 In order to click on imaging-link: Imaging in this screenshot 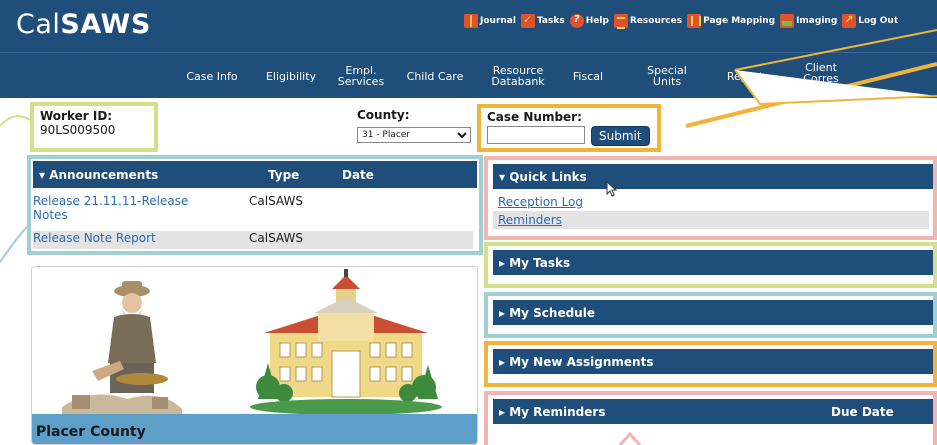, I will do `click(808, 21)`.